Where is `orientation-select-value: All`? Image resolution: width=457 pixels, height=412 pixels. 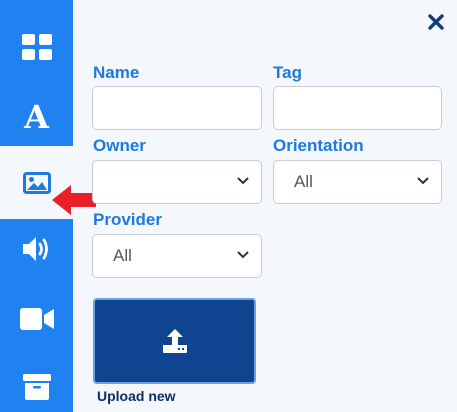
orientation-select-value: All is located at coordinates (303, 181).